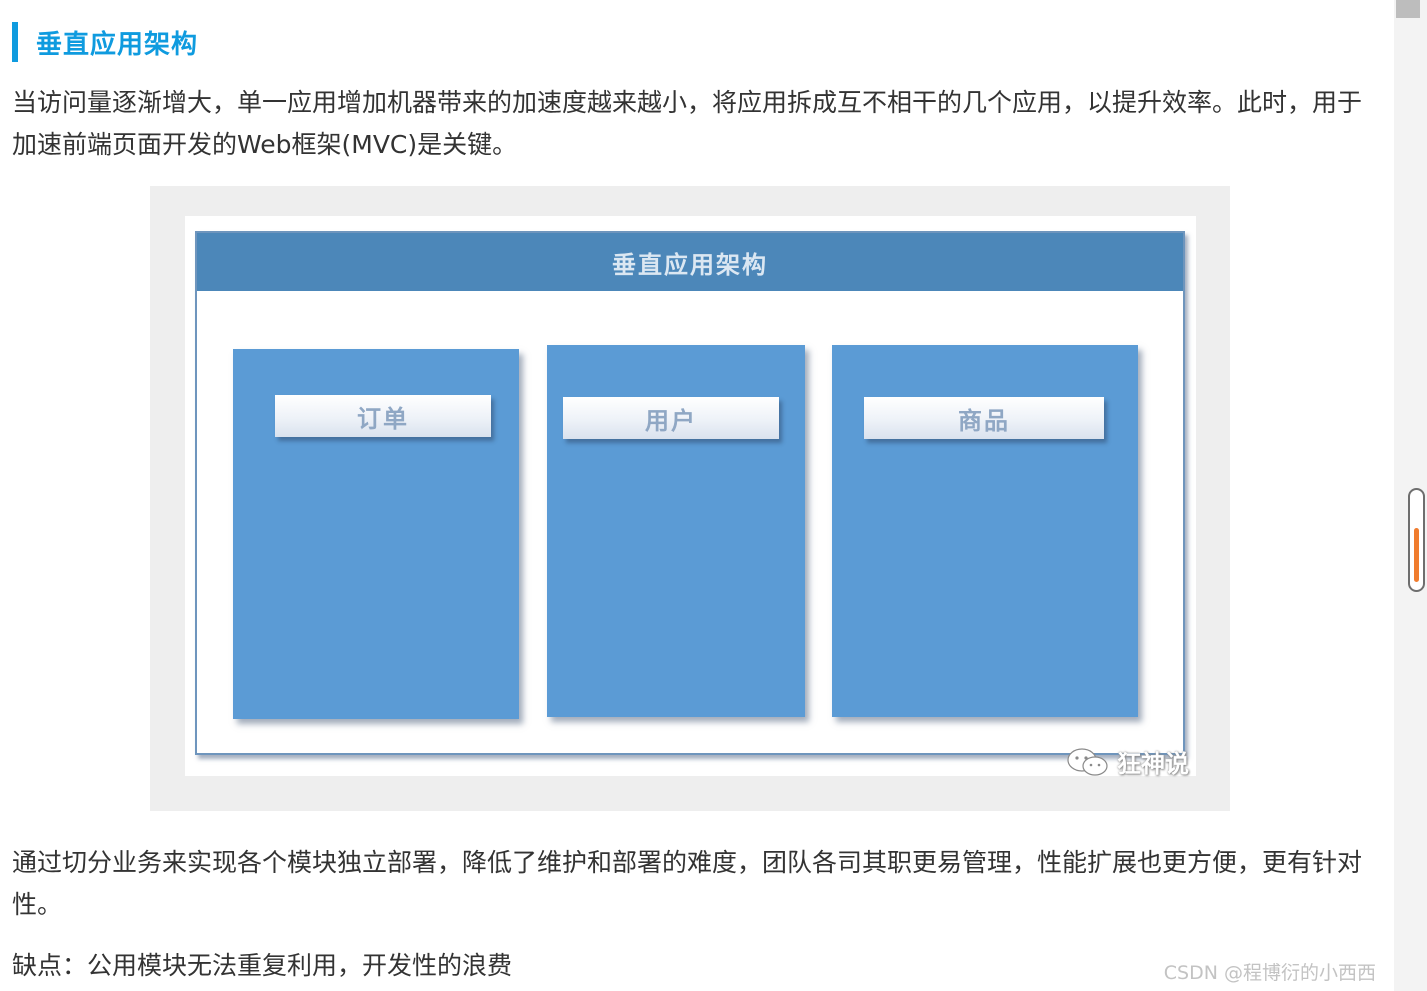 The height and width of the screenshot is (991, 1427). Describe the element at coordinates (117, 44) in the screenshot. I see `section-heading-text: 垂直应用架构` at that location.